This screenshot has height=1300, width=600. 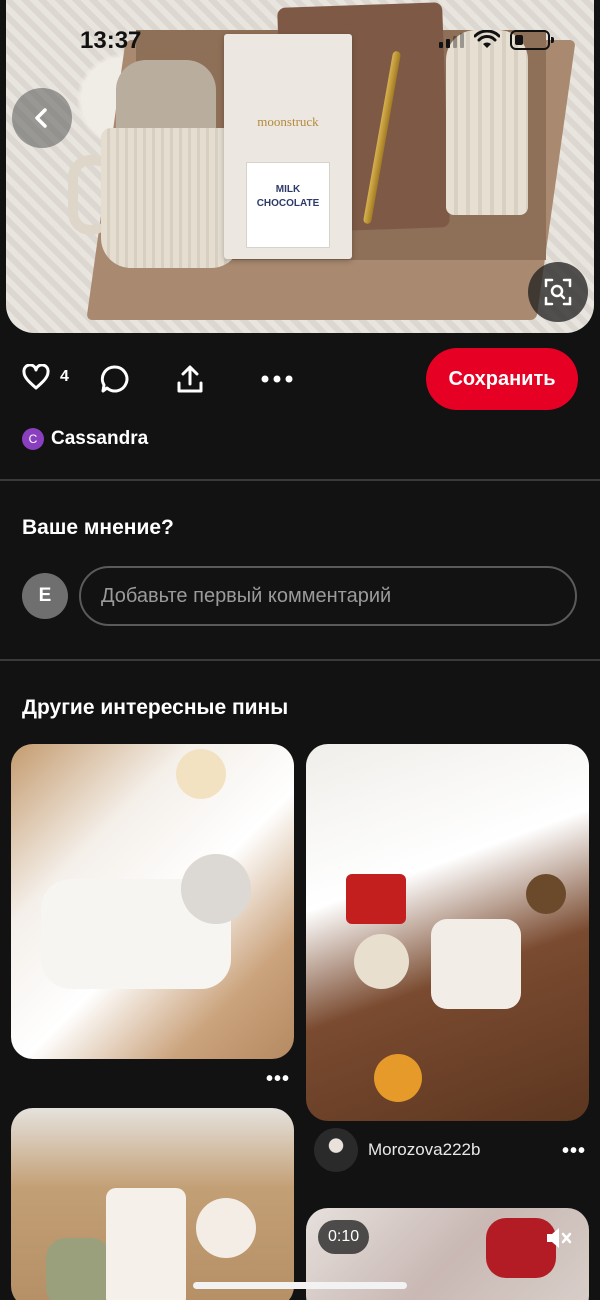 I want to click on comment-input, so click(x=328, y=596).